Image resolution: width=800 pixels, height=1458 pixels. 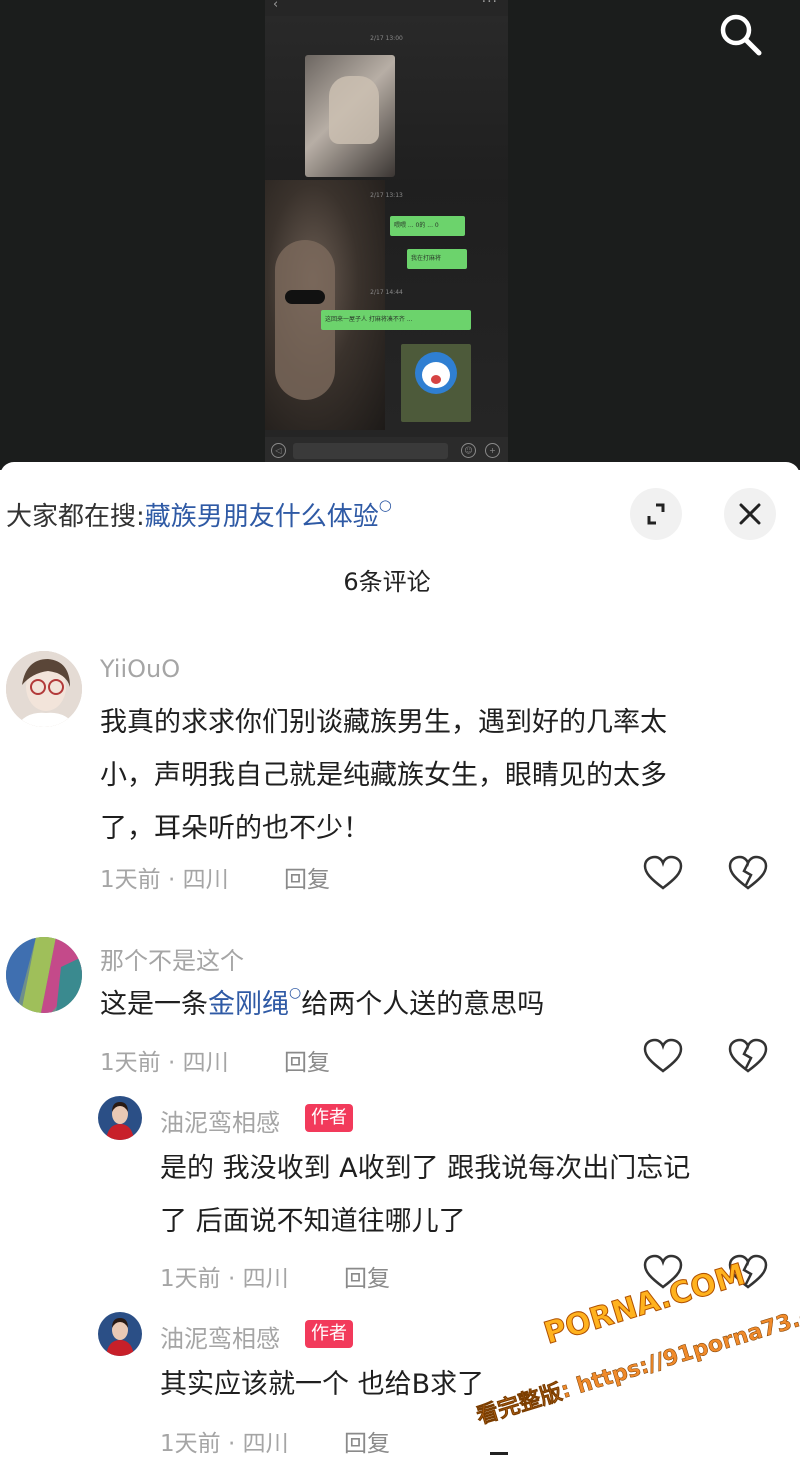 What do you see at coordinates (154, 1004) in the screenshot?
I see `comment-text-part: 这是一条` at bounding box center [154, 1004].